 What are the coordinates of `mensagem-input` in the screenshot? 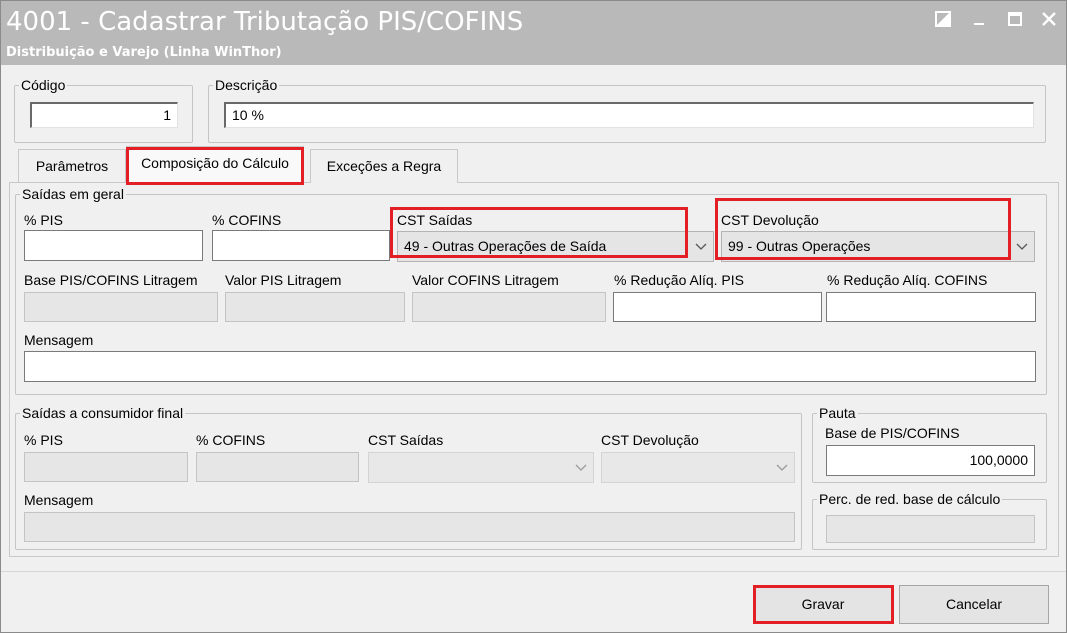 It's located at (530, 366).